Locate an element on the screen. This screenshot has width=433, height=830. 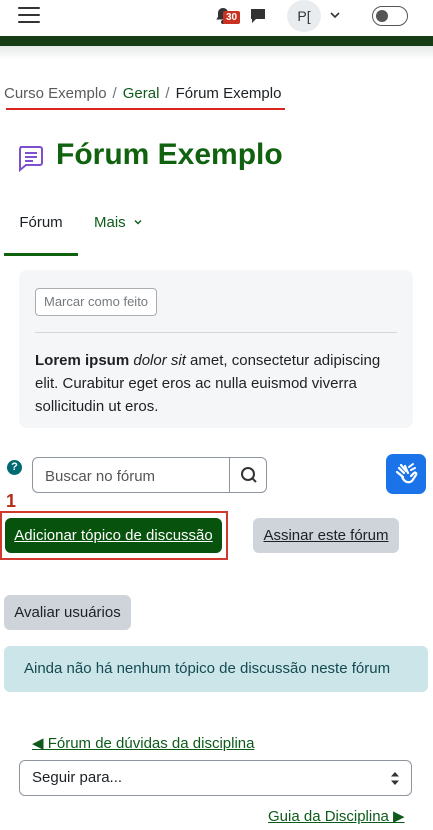
add-discussion-topic-button: Adicionar tópico de discussão is located at coordinates (113, 535).